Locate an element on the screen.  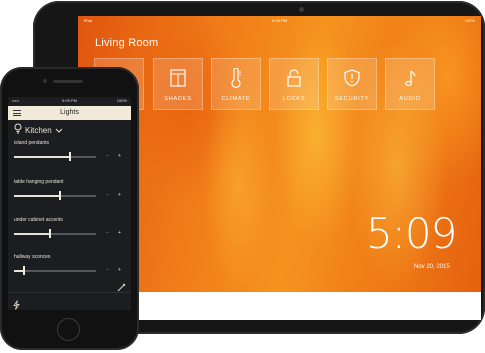
tile-locks: LOCKS is located at coordinates (294, 84).